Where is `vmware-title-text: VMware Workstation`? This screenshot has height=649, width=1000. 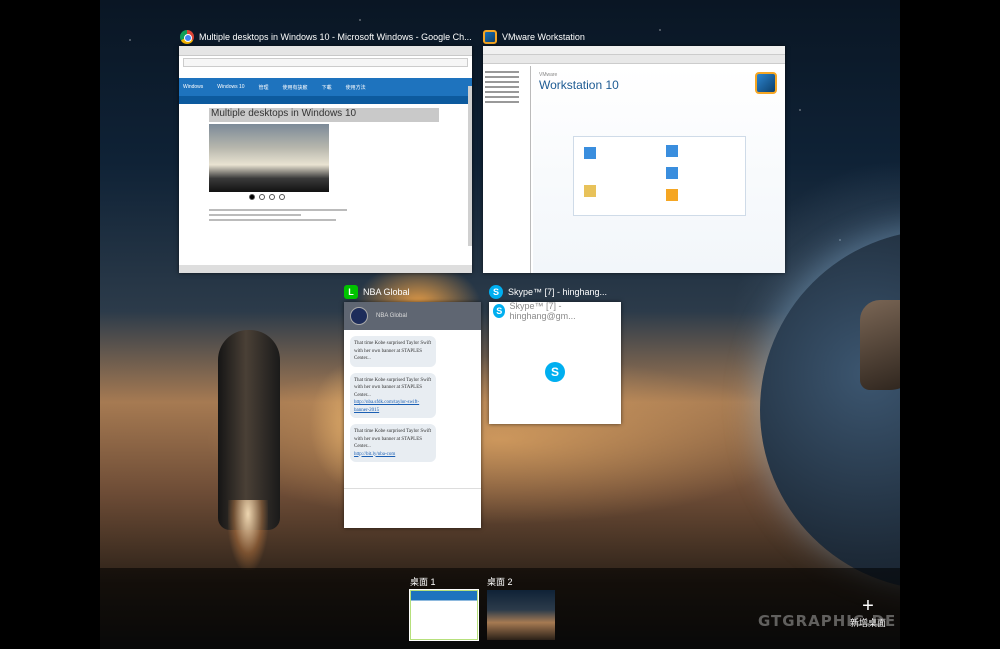 vmware-title-text: VMware Workstation is located at coordinates (543, 37).